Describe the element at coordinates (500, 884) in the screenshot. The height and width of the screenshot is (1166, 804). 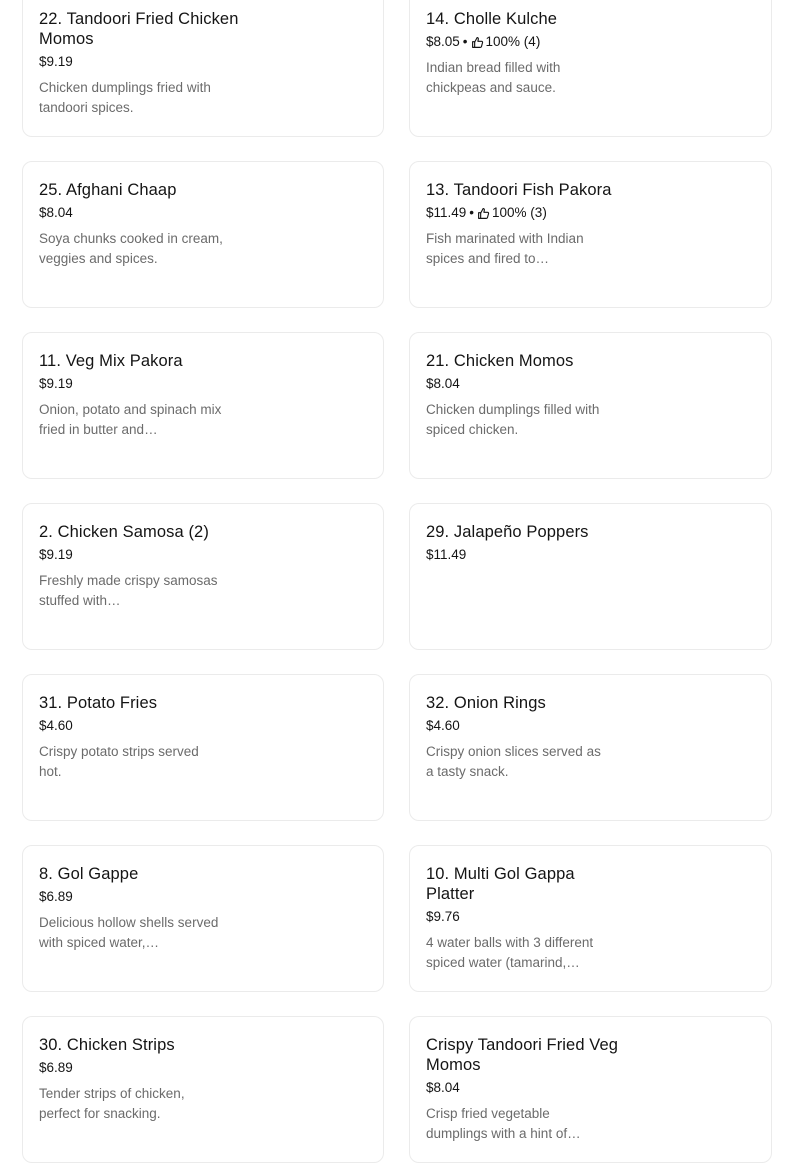
I see `item-name: 10. Multi Gol Gappa Platter` at that location.